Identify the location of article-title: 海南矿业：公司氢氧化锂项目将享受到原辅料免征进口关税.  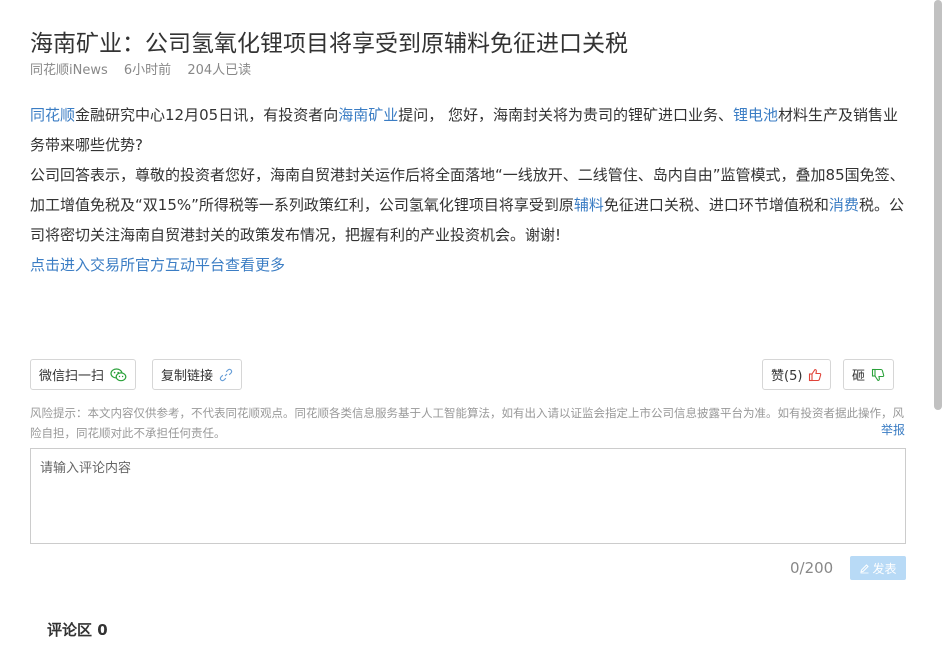
(329, 44).